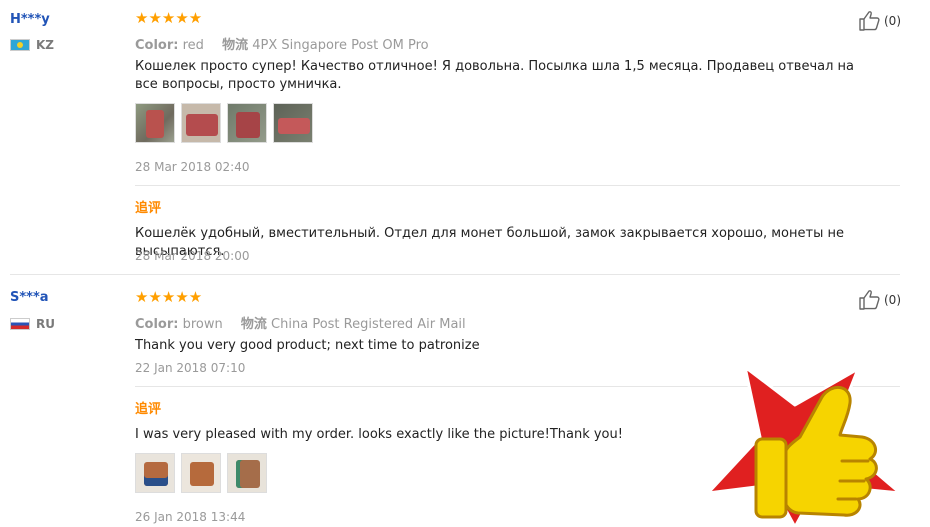 Image resolution: width=930 pixels, height=527 pixels. I want to click on reviewer-country: RU, so click(32, 324).